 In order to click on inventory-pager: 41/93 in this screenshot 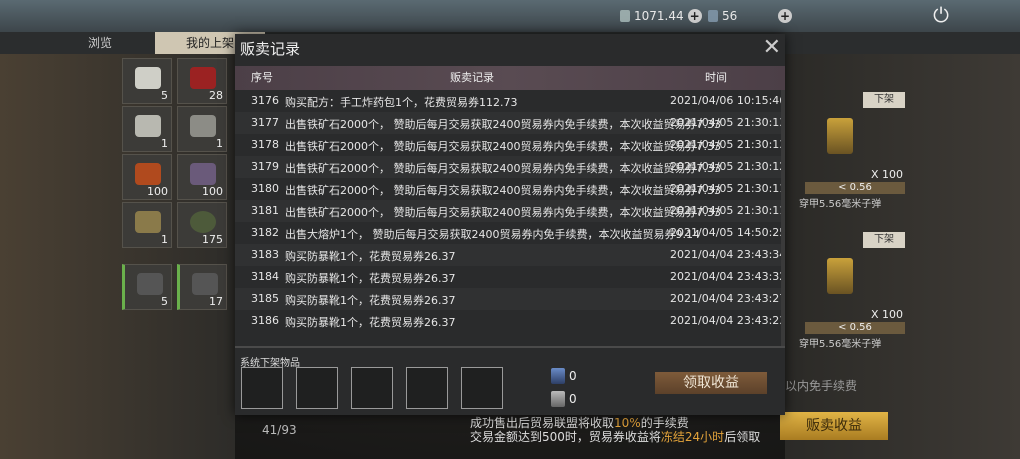, I will do `click(279, 430)`.